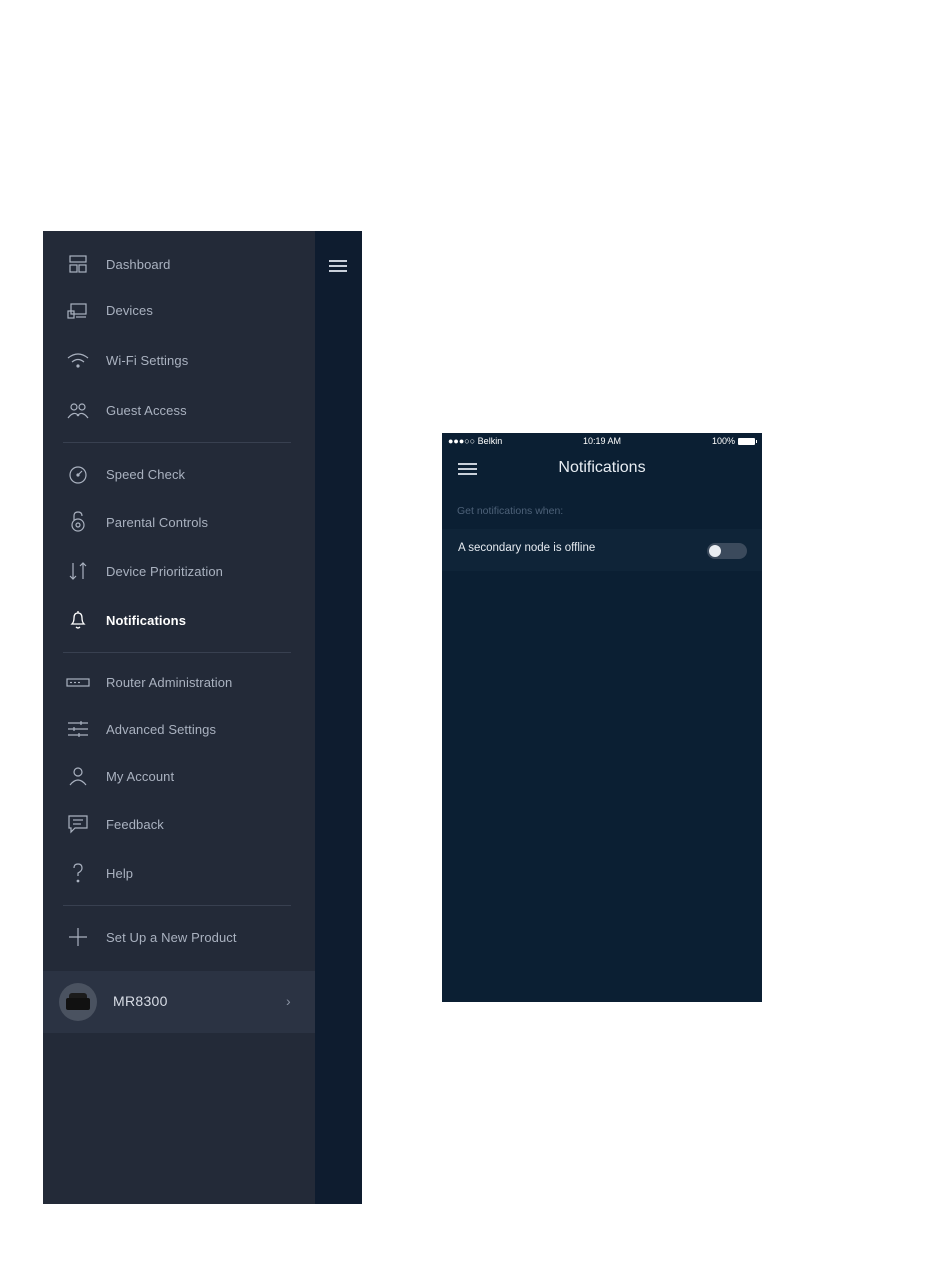 The height and width of the screenshot is (1284, 950). What do you see at coordinates (179, 824) in the screenshot?
I see `menu-item-feedback: Feedback` at bounding box center [179, 824].